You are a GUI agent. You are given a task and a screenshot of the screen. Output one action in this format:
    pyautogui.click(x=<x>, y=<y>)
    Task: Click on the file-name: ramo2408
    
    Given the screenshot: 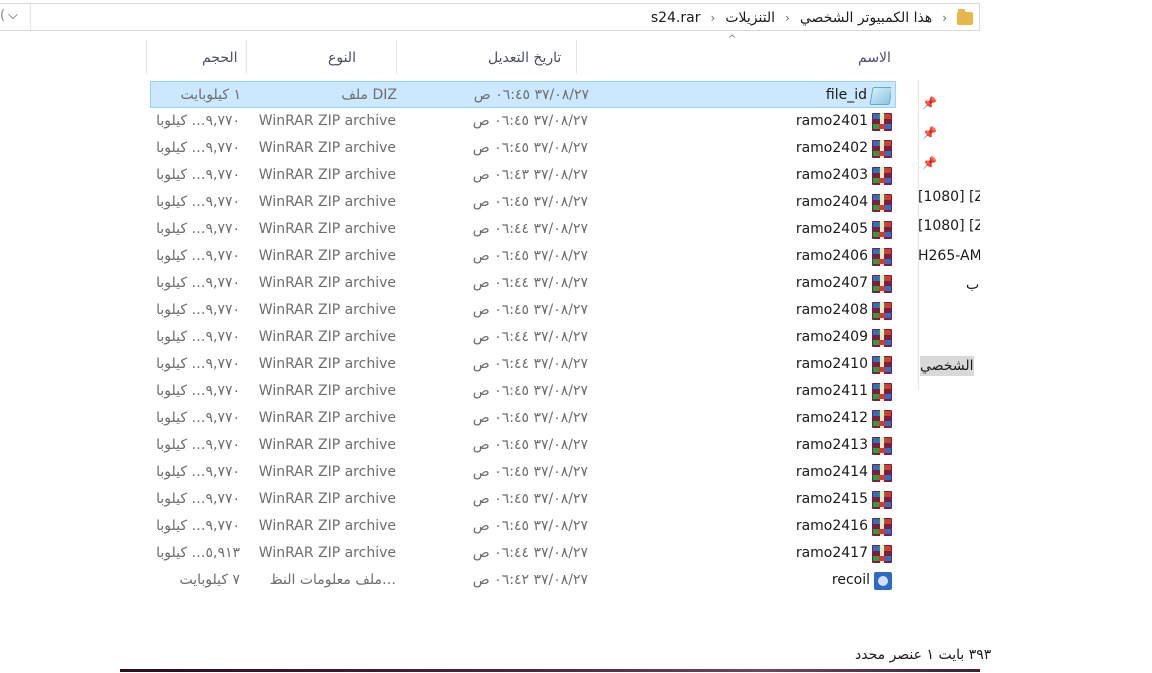 What is the action you would take?
    pyautogui.click(x=831, y=310)
    